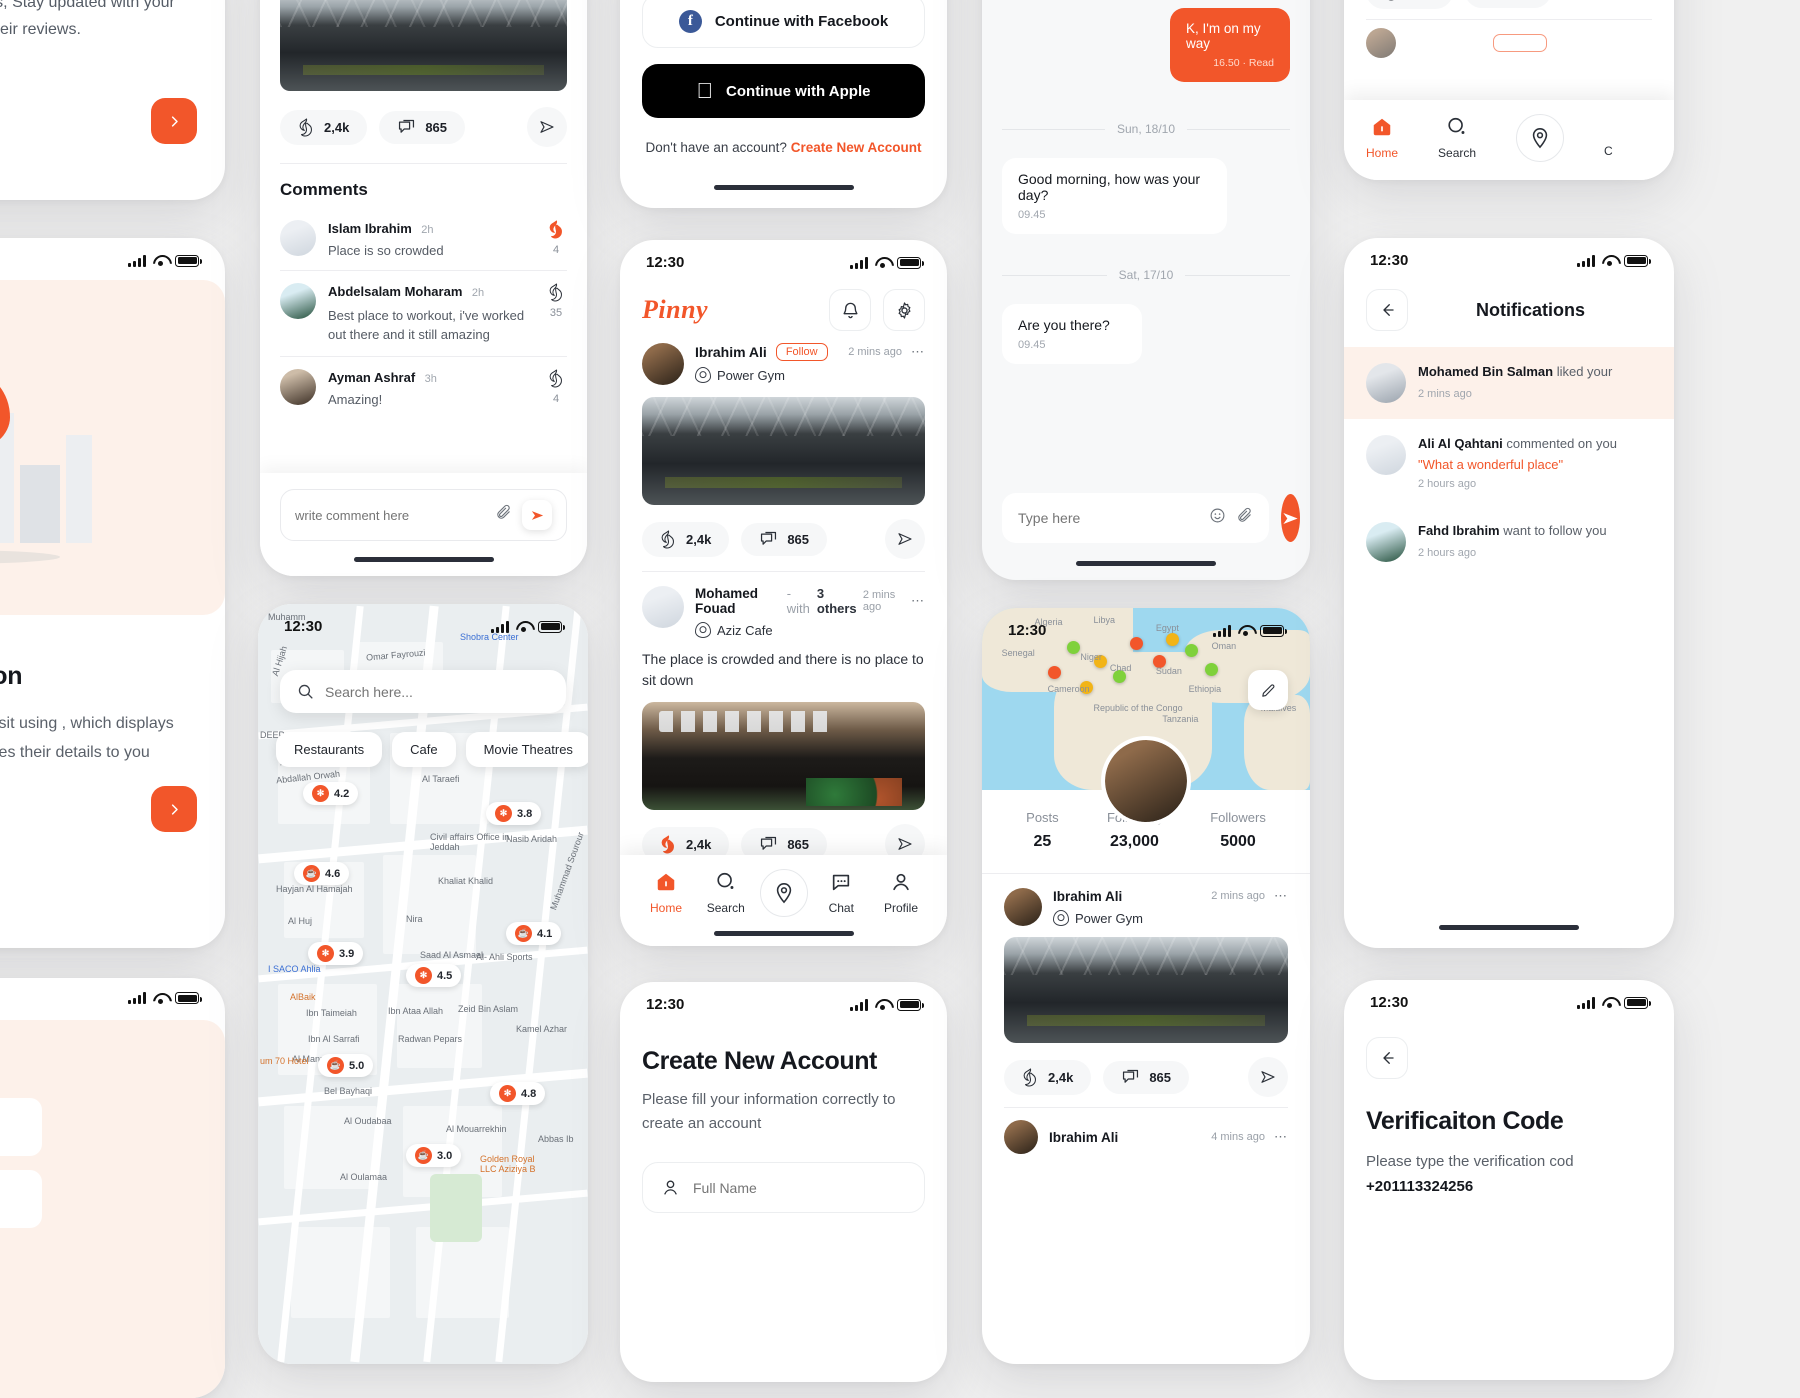  Describe the element at coordinates (437, 691) in the screenshot. I see `map-search-input` at that location.